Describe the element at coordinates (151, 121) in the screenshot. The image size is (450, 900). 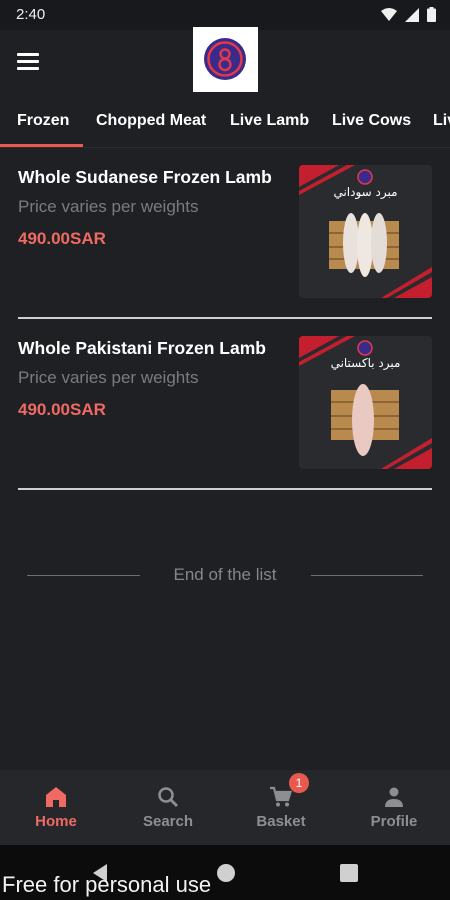
I see `tab-chopped-meat: Chopped Meat` at that location.